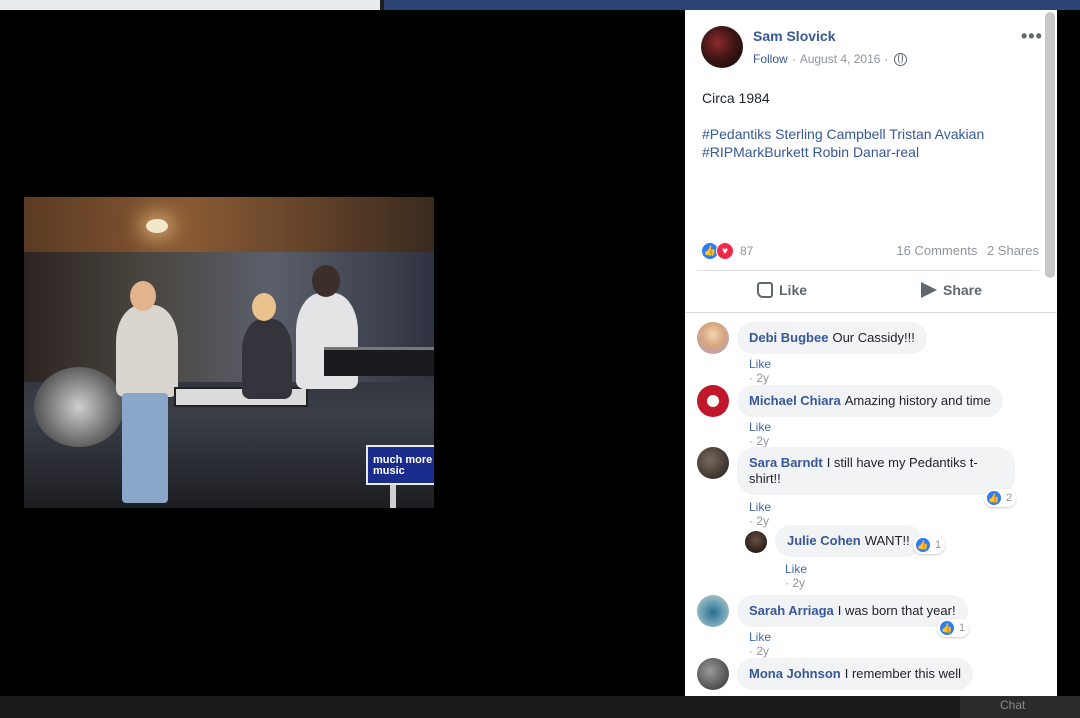  I want to click on reaction-summary: 👍 ♥ 87, so click(727, 251).